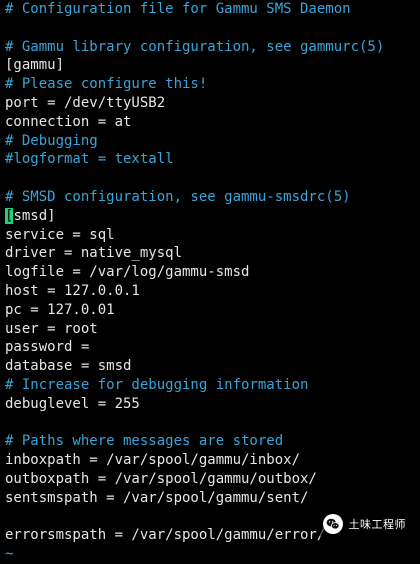  What do you see at coordinates (127, 272) in the screenshot?
I see `line-text: logfile = /var/log/gammu-smsd` at bounding box center [127, 272].